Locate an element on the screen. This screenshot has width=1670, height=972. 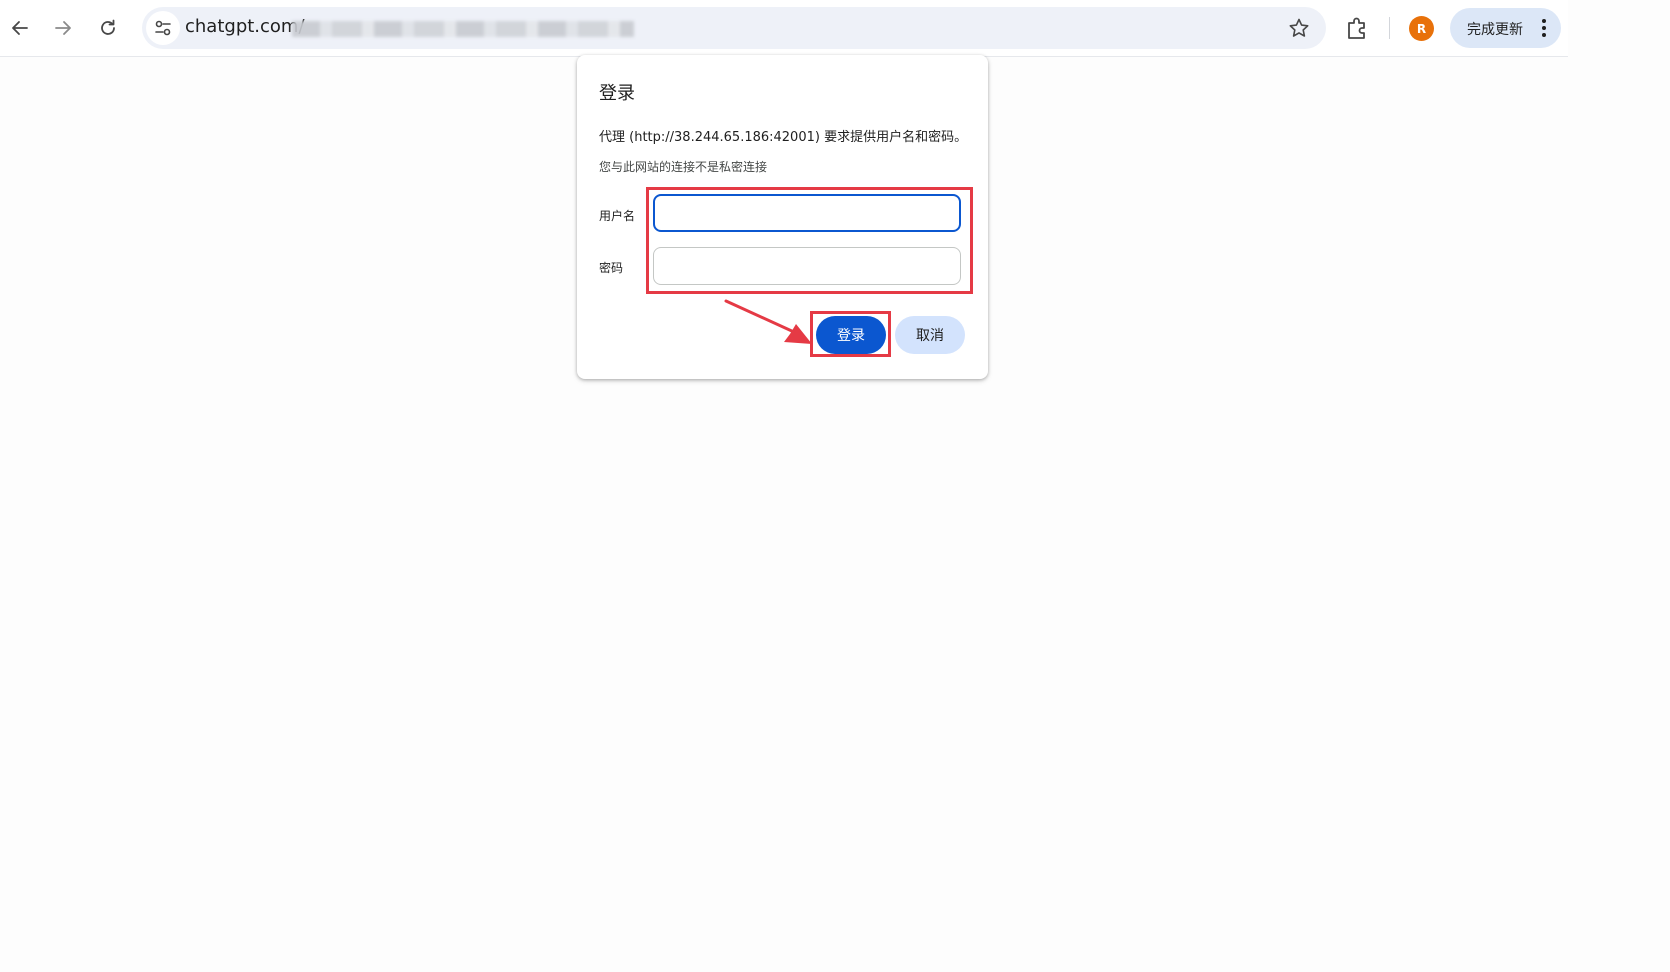
back-button is located at coordinates (20, 28).